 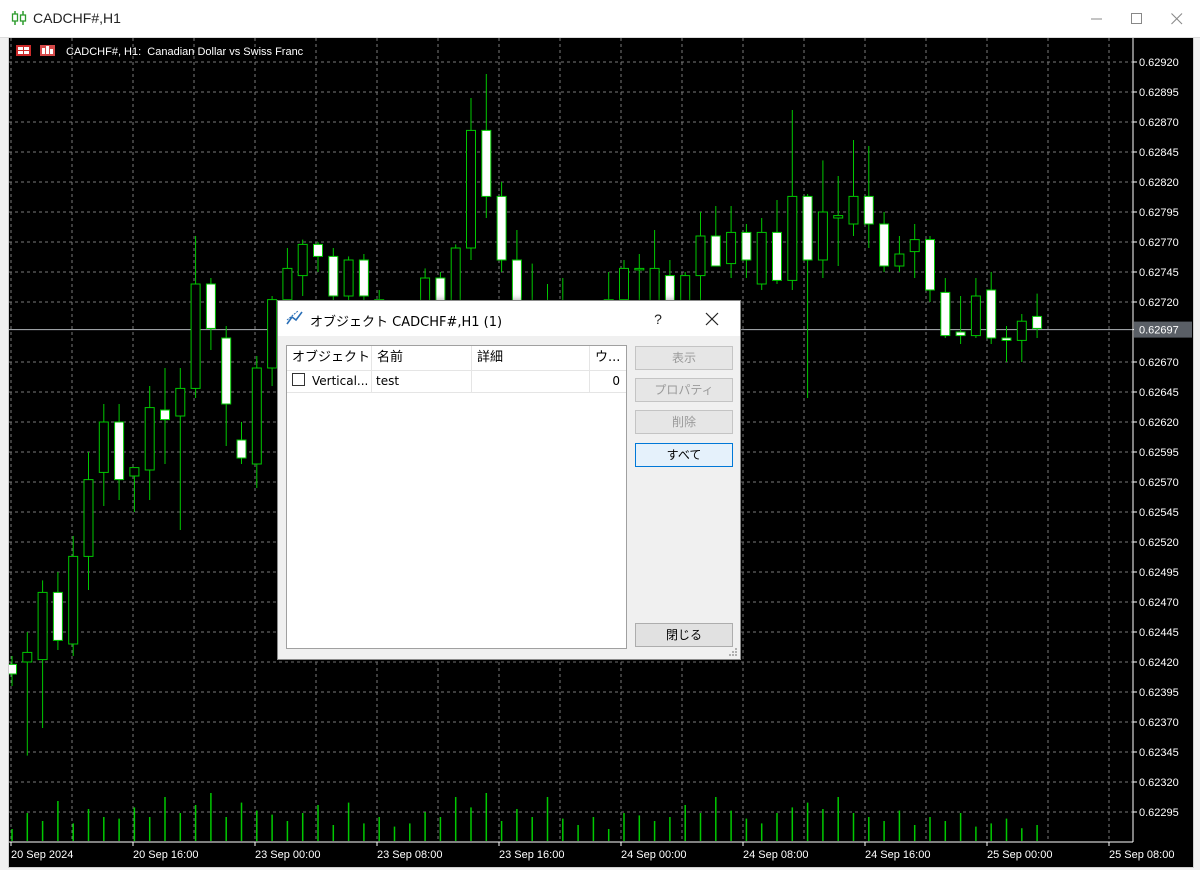 I want to click on y-tick-label: 0.62870, so click(x=1159, y=123).